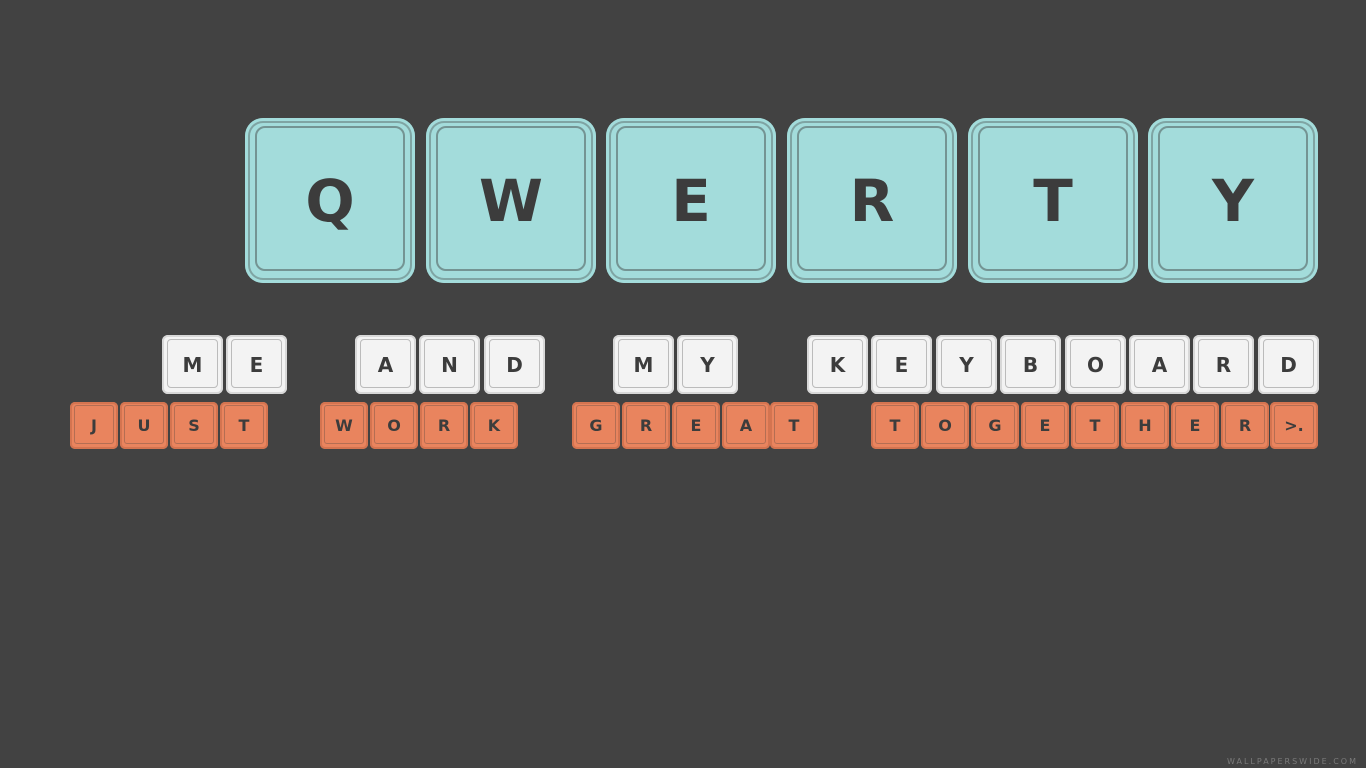 This screenshot has width=1366, height=768. I want to click on key-label: U, so click(144, 425).